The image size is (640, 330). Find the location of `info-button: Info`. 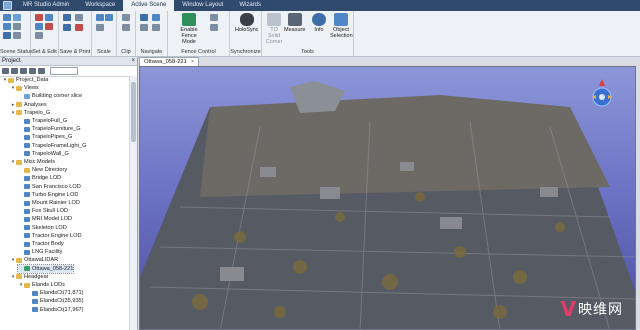

info-button: Info is located at coordinates (319, 23).